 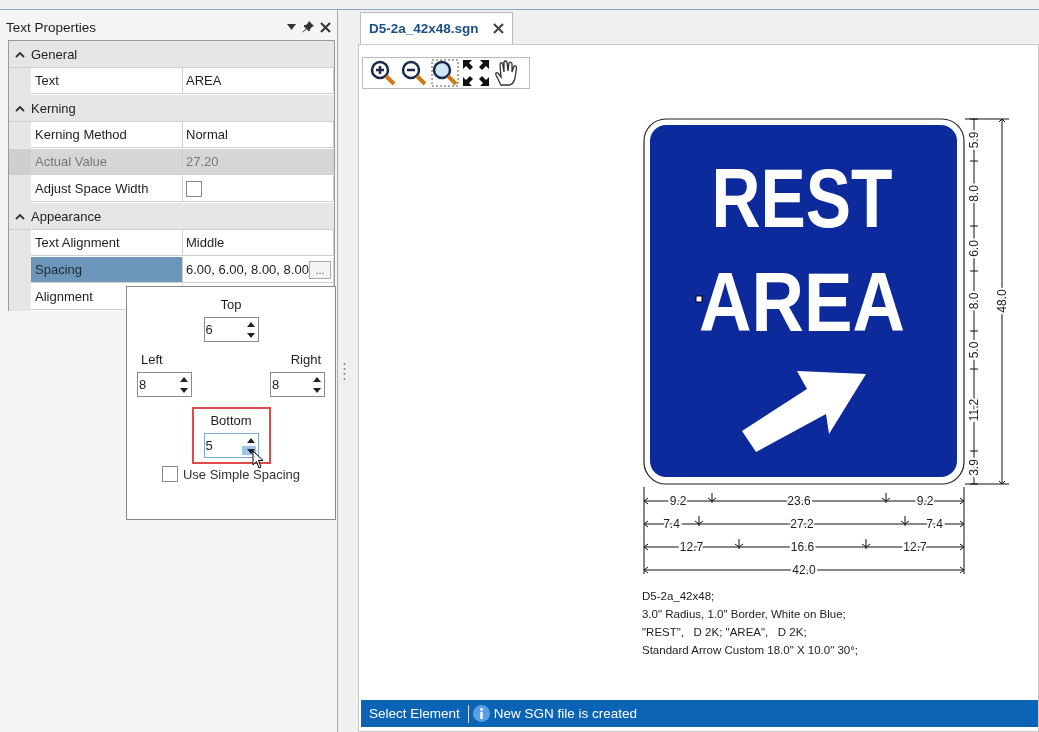 I want to click on property-name: Kerning Method, so click(x=107, y=135).